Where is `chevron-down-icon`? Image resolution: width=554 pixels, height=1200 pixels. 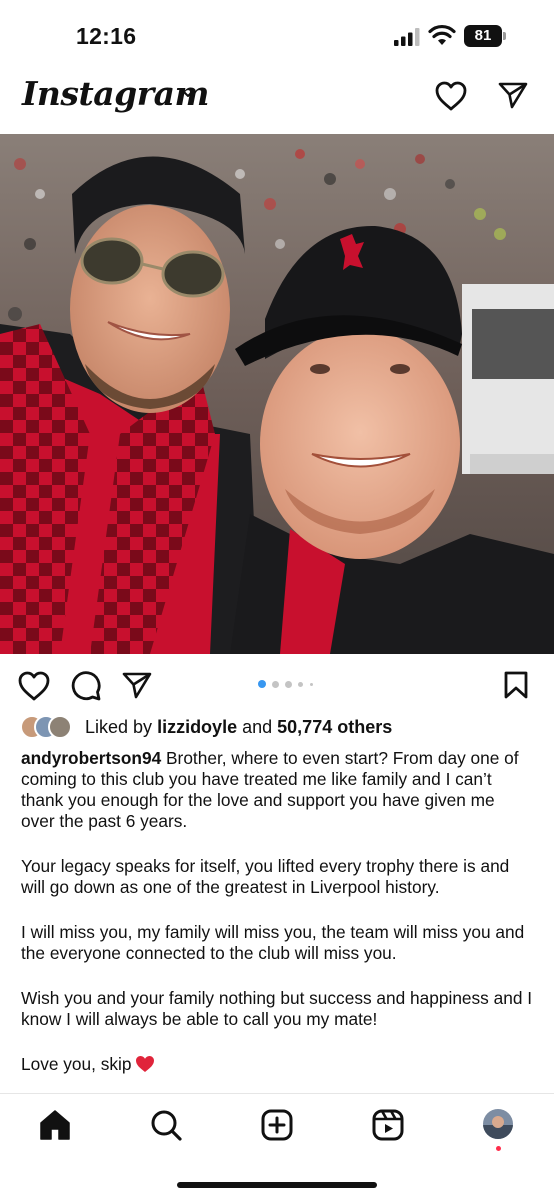
chevron-down-icon is located at coordinates (188, 94).